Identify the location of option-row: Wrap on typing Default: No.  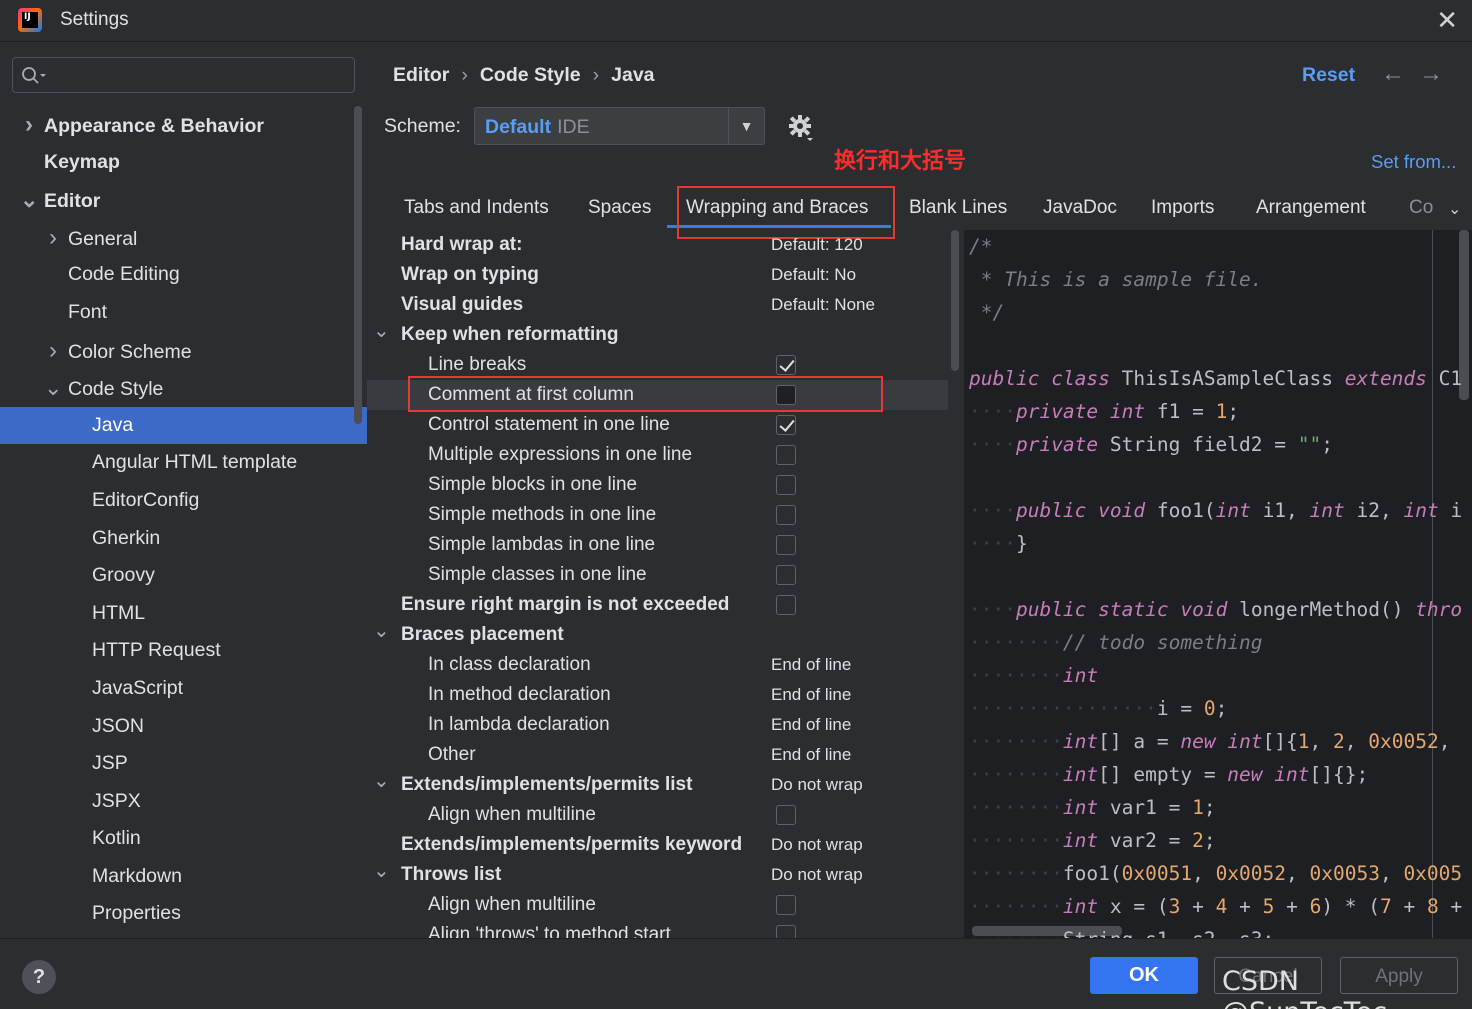
(657, 275).